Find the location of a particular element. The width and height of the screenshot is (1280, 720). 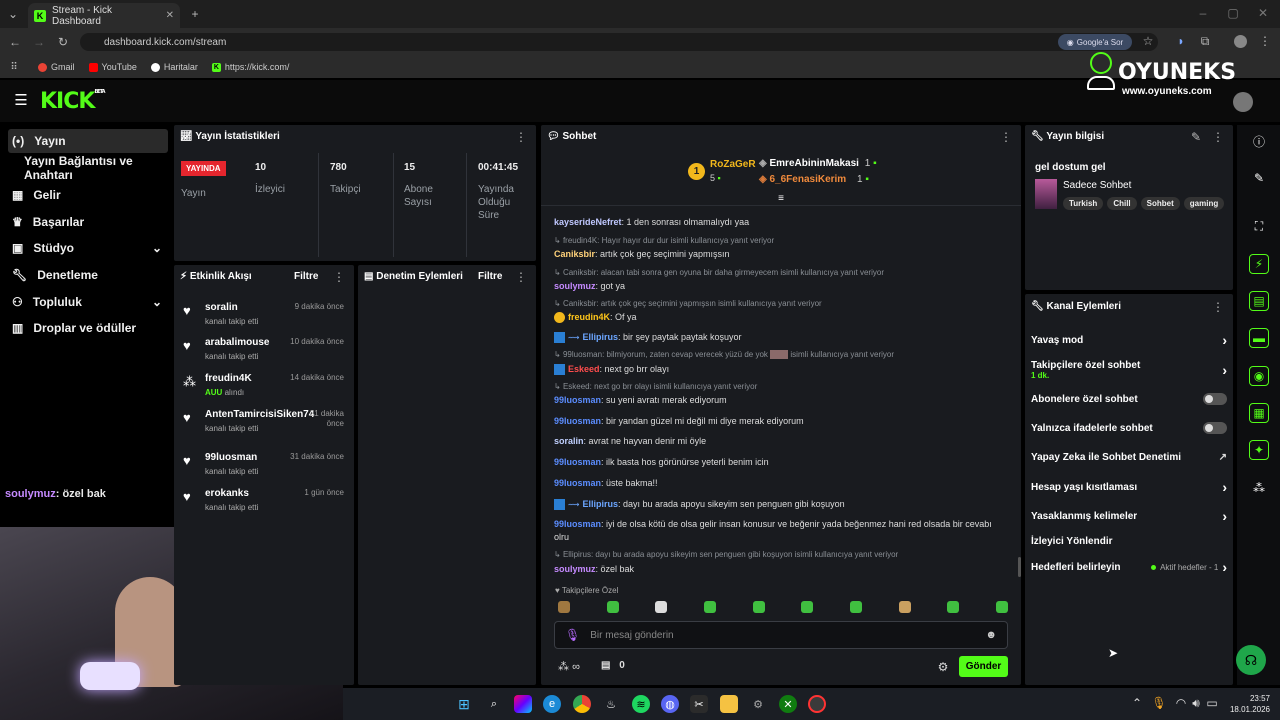

pinned-filter-icon: ≡ is located at coordinates (781, 198).